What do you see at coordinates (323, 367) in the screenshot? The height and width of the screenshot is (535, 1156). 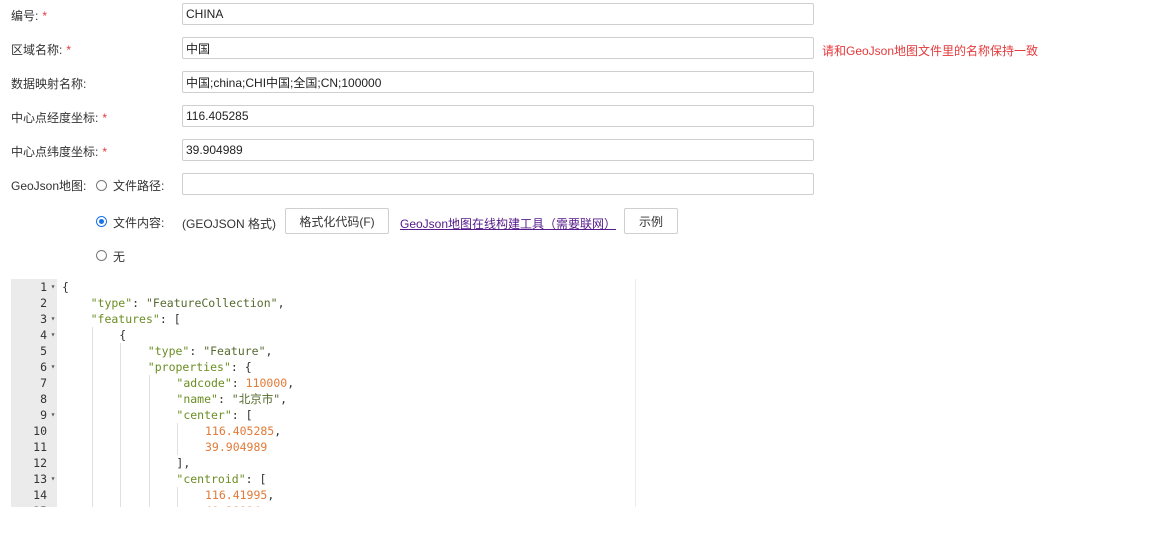 I see `code-line: 6 ▾ "properties": {` at bounding box center [323, 367].